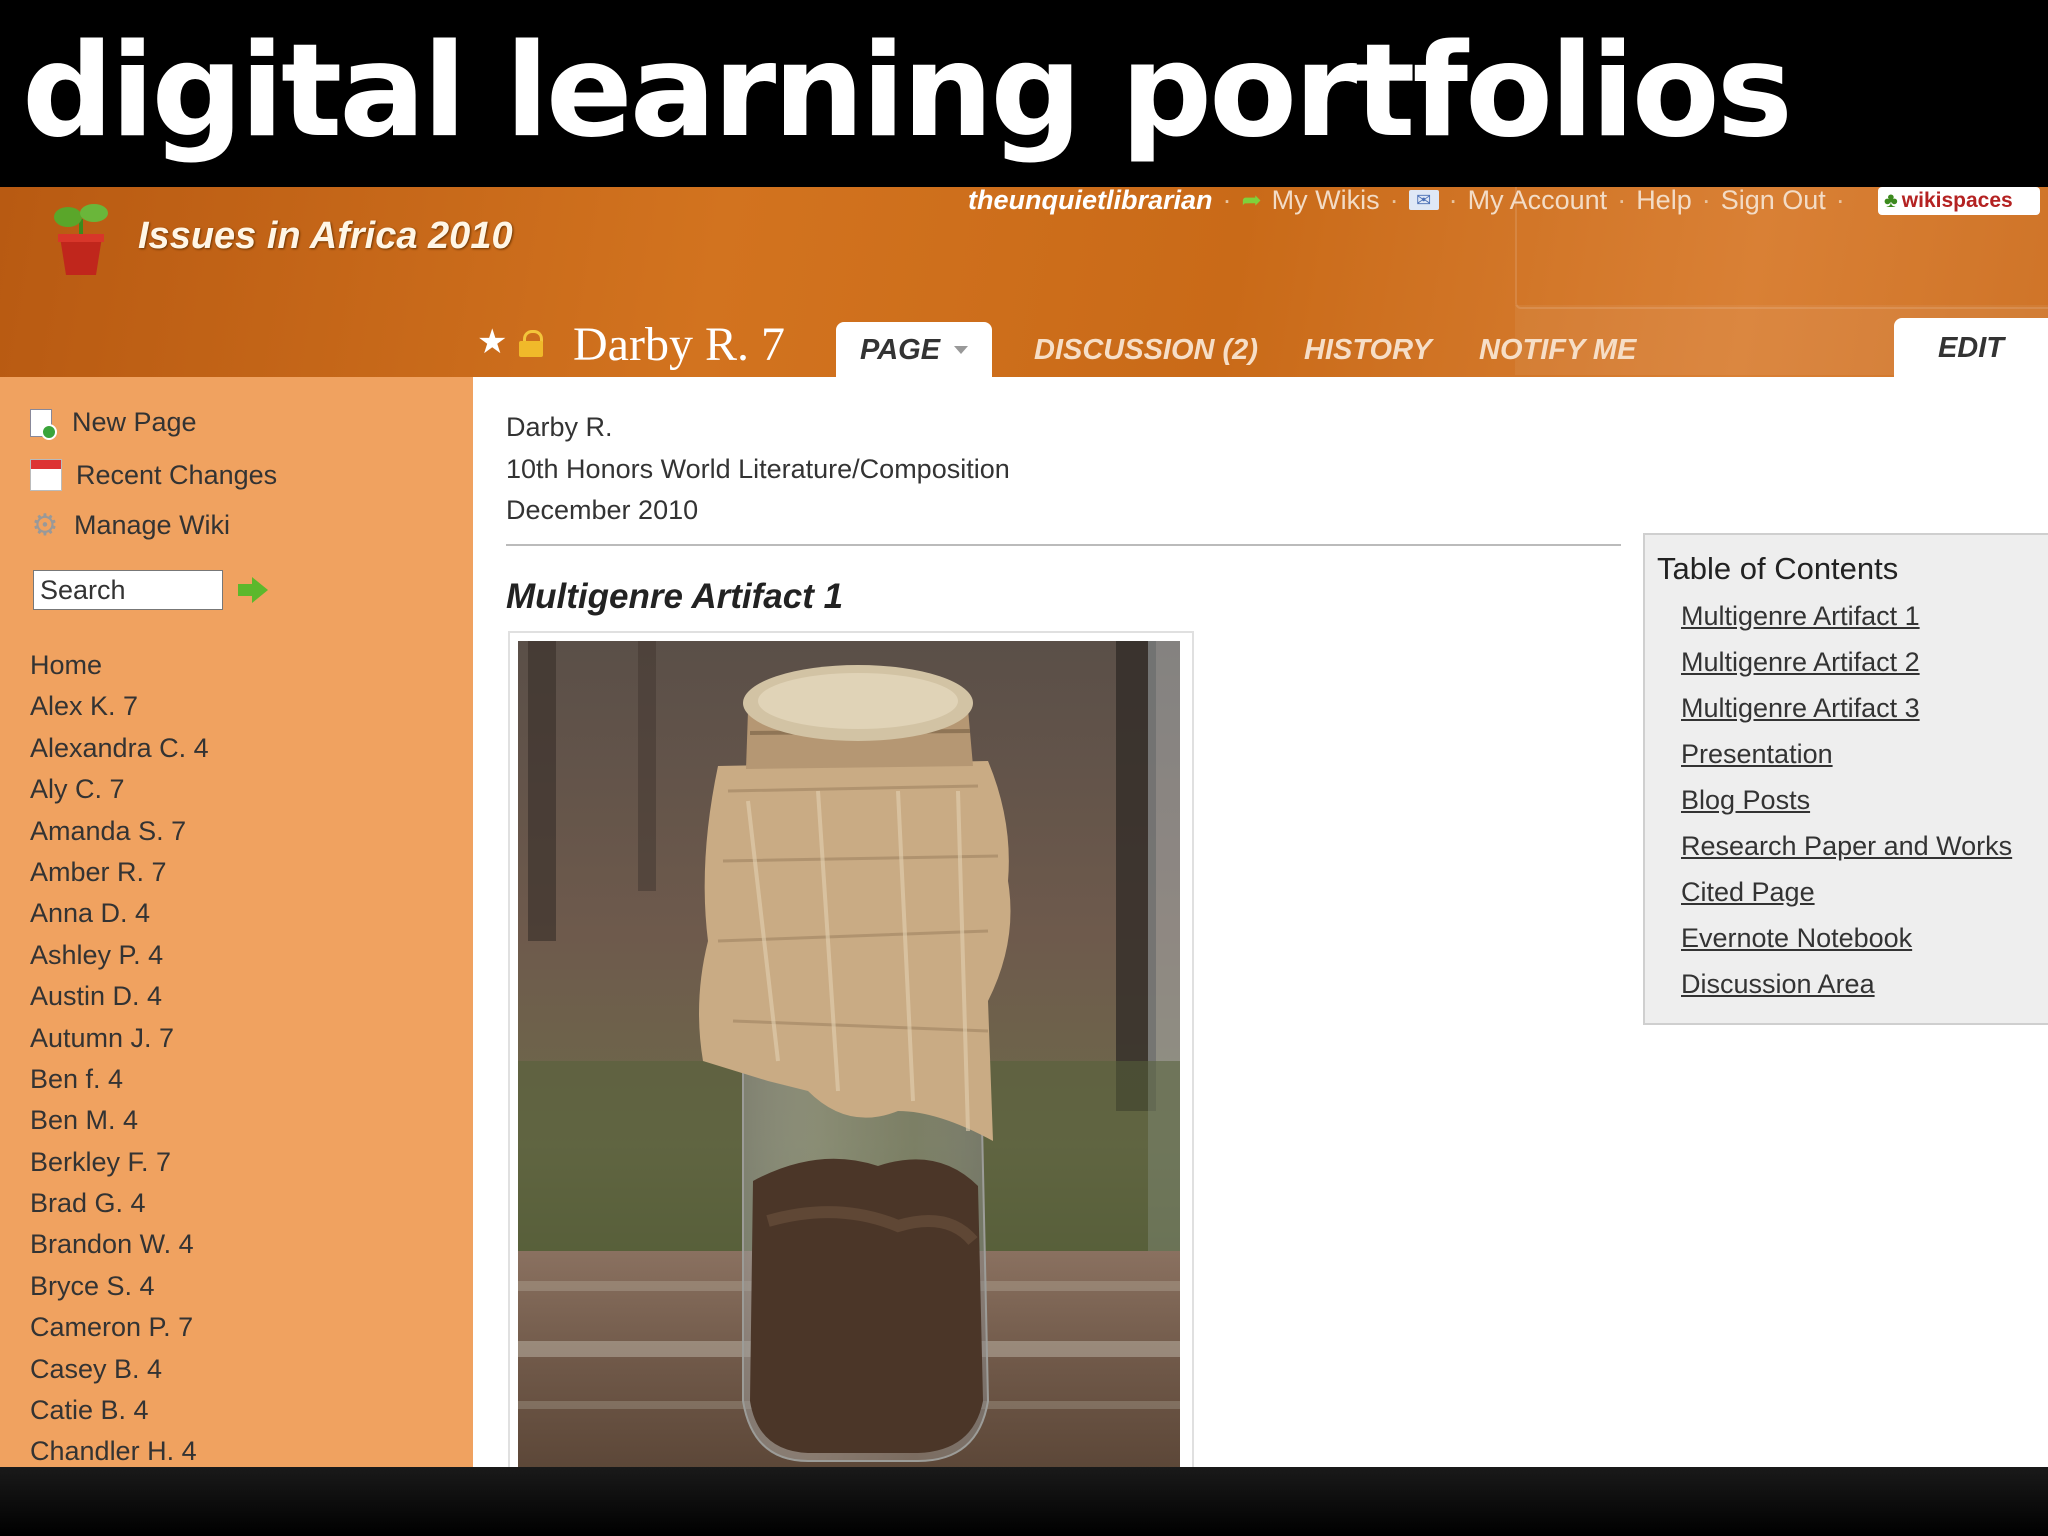 Image resolution: width=2048 pixels, height=1536 pixels. I want to click on tab-history: HISTORY, so click(1368, 350).